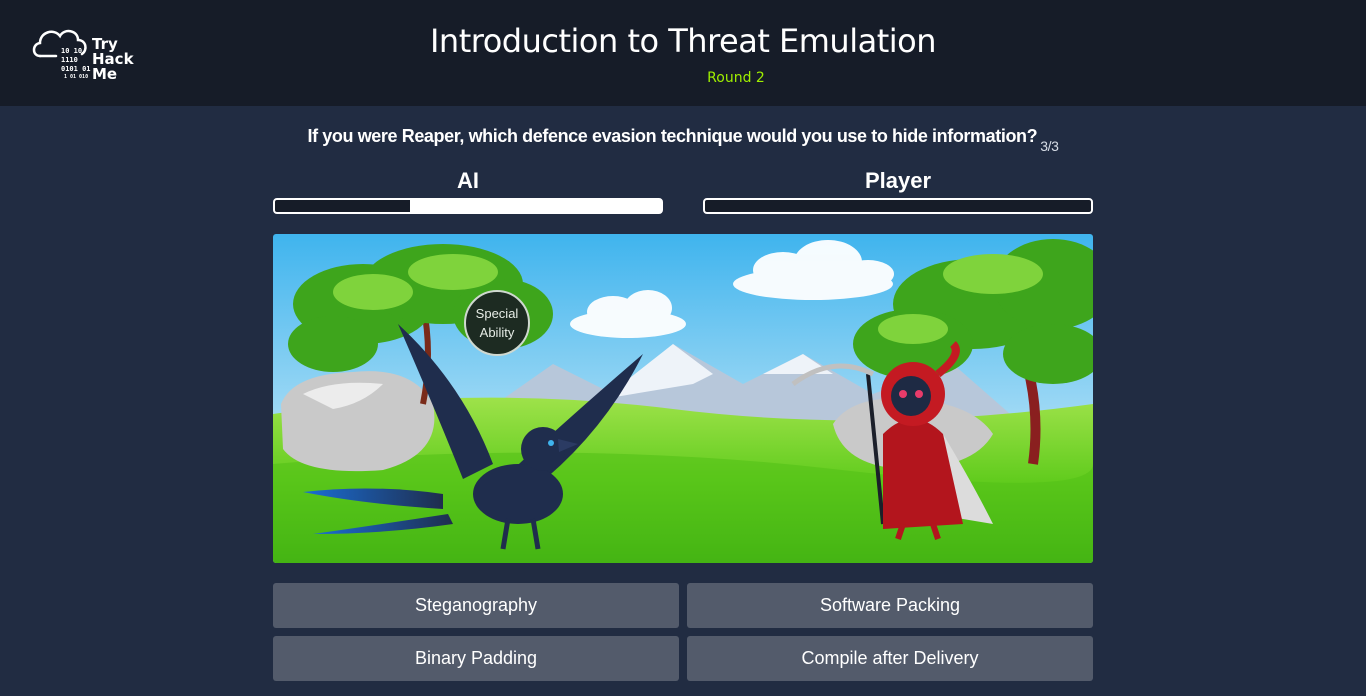  What do you see at coordinates (890, 658) in the screenshot?
I see `answer-button-compile-after-delivery: Compile after Delivery` at bounding box center [890, 658].